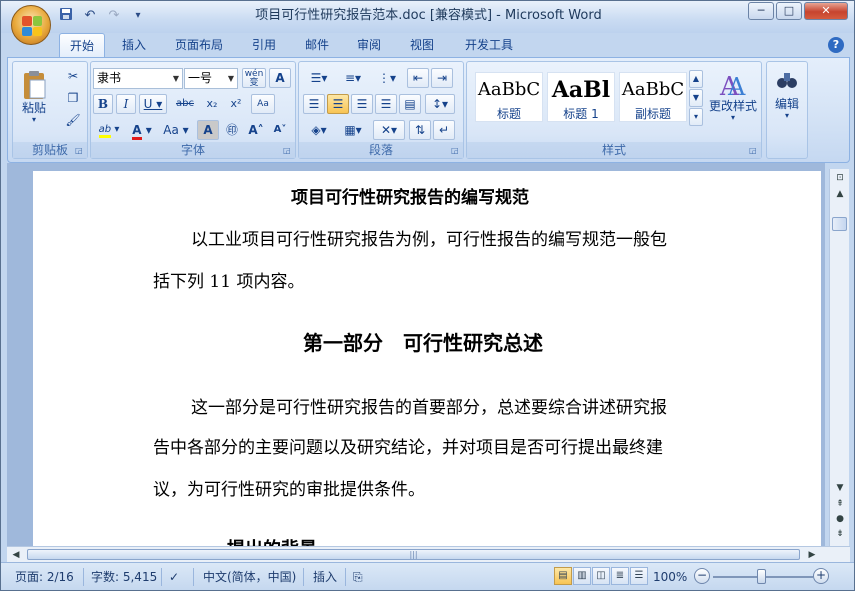 The height and width of the screenshot is (591, 855). Describe the element at coordinates (142, 130) in the screenshot. I see `font-color-button: A ▾` at that location.